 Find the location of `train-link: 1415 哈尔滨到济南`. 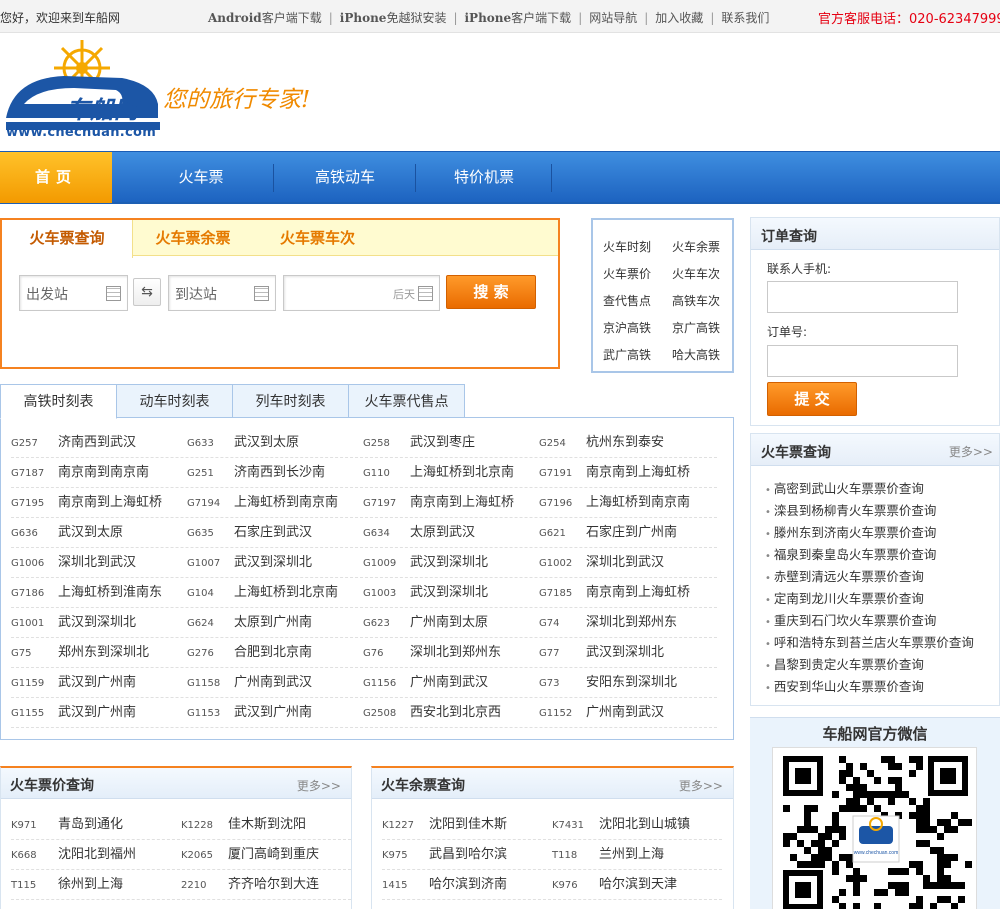

train-link: 1415 哈尔滨到济南 is located at coordinates (444, 884).